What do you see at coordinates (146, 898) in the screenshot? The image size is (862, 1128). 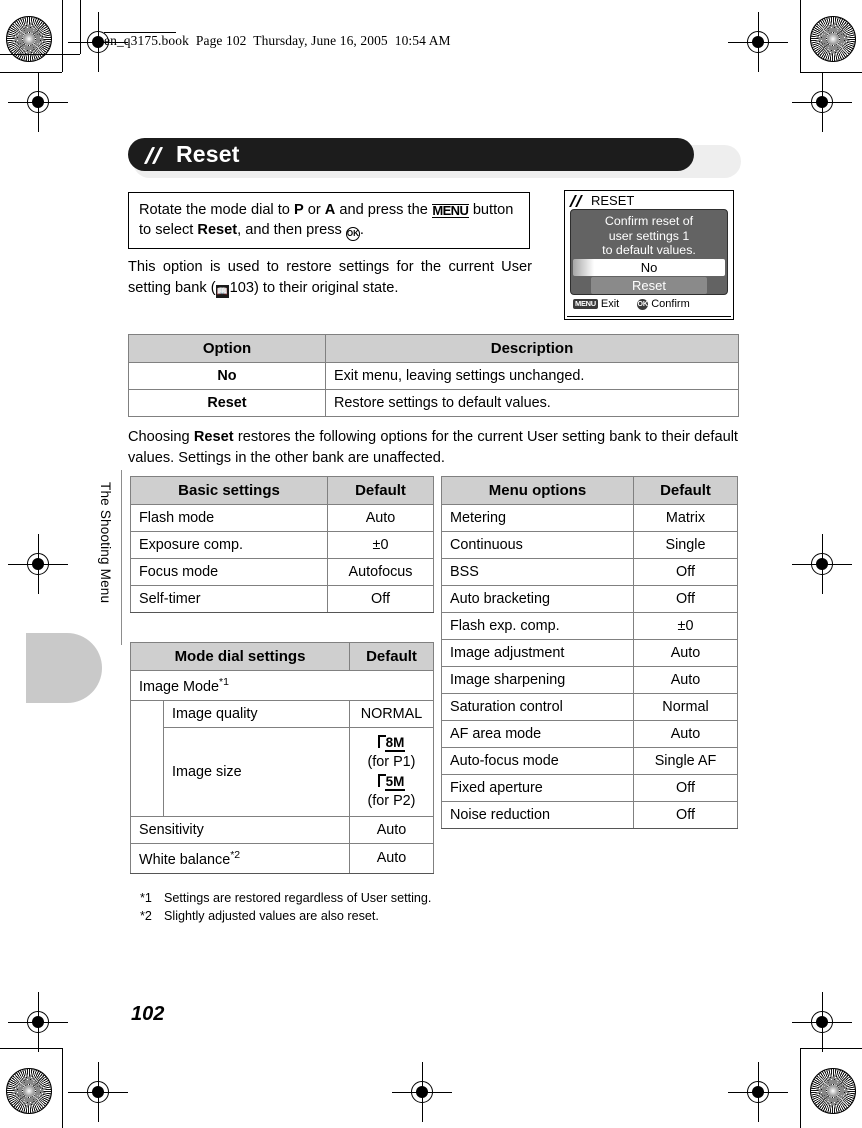 I see `footnote-mark-1: *1` at bounding box center [146, 898].